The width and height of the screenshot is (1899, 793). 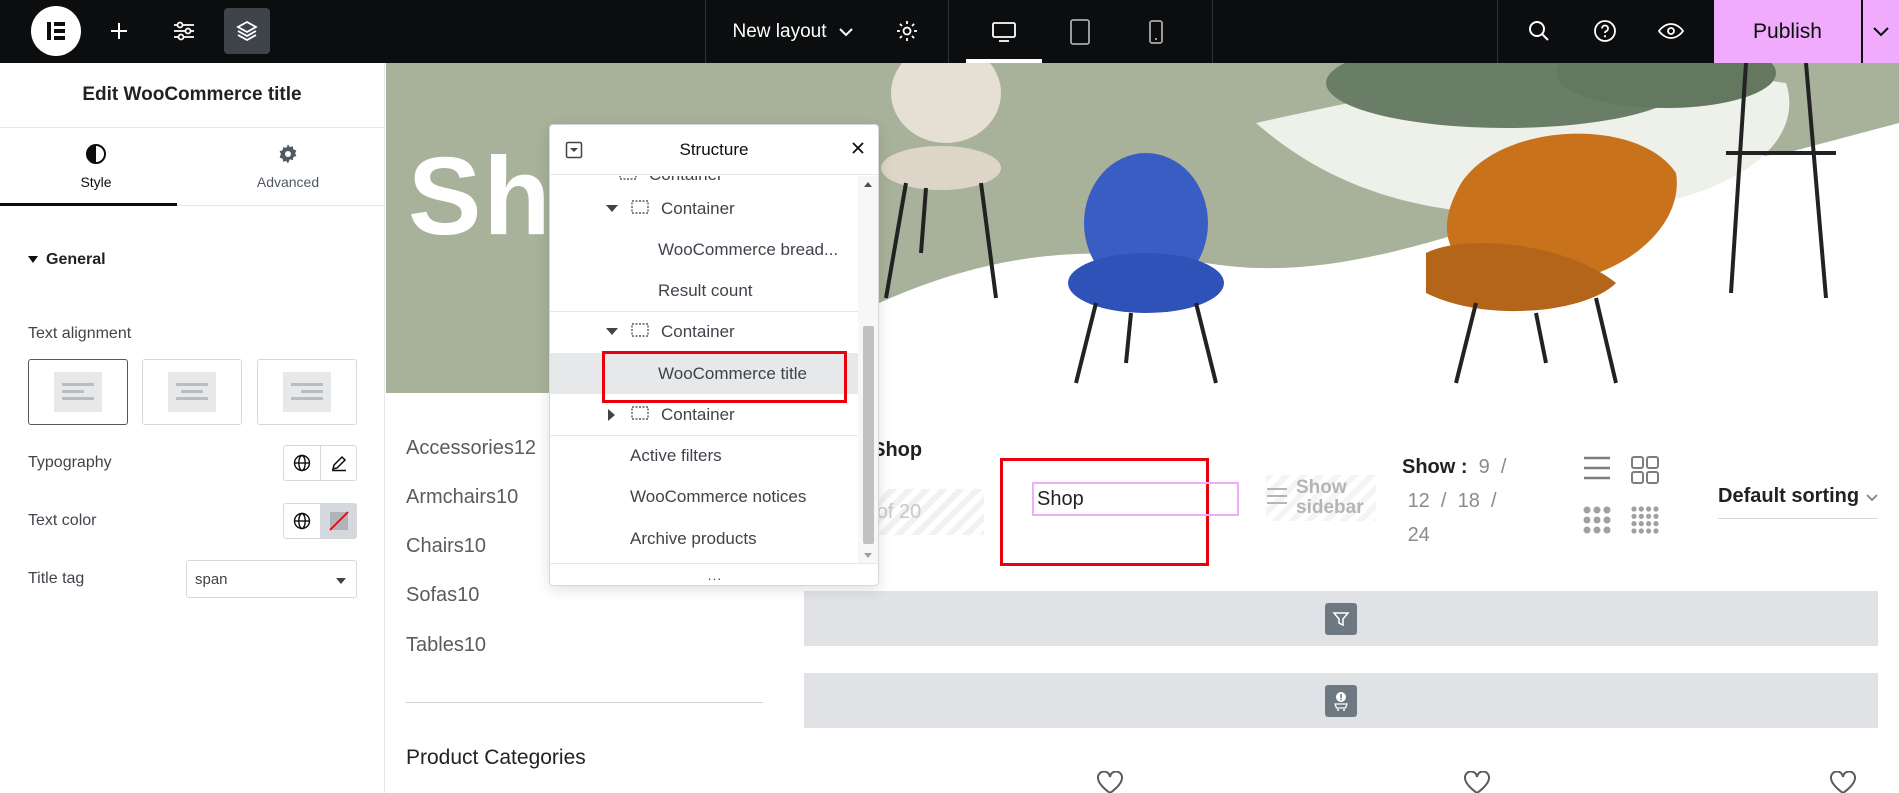 I want to click on align-left-button, so click(x=78, y=392).